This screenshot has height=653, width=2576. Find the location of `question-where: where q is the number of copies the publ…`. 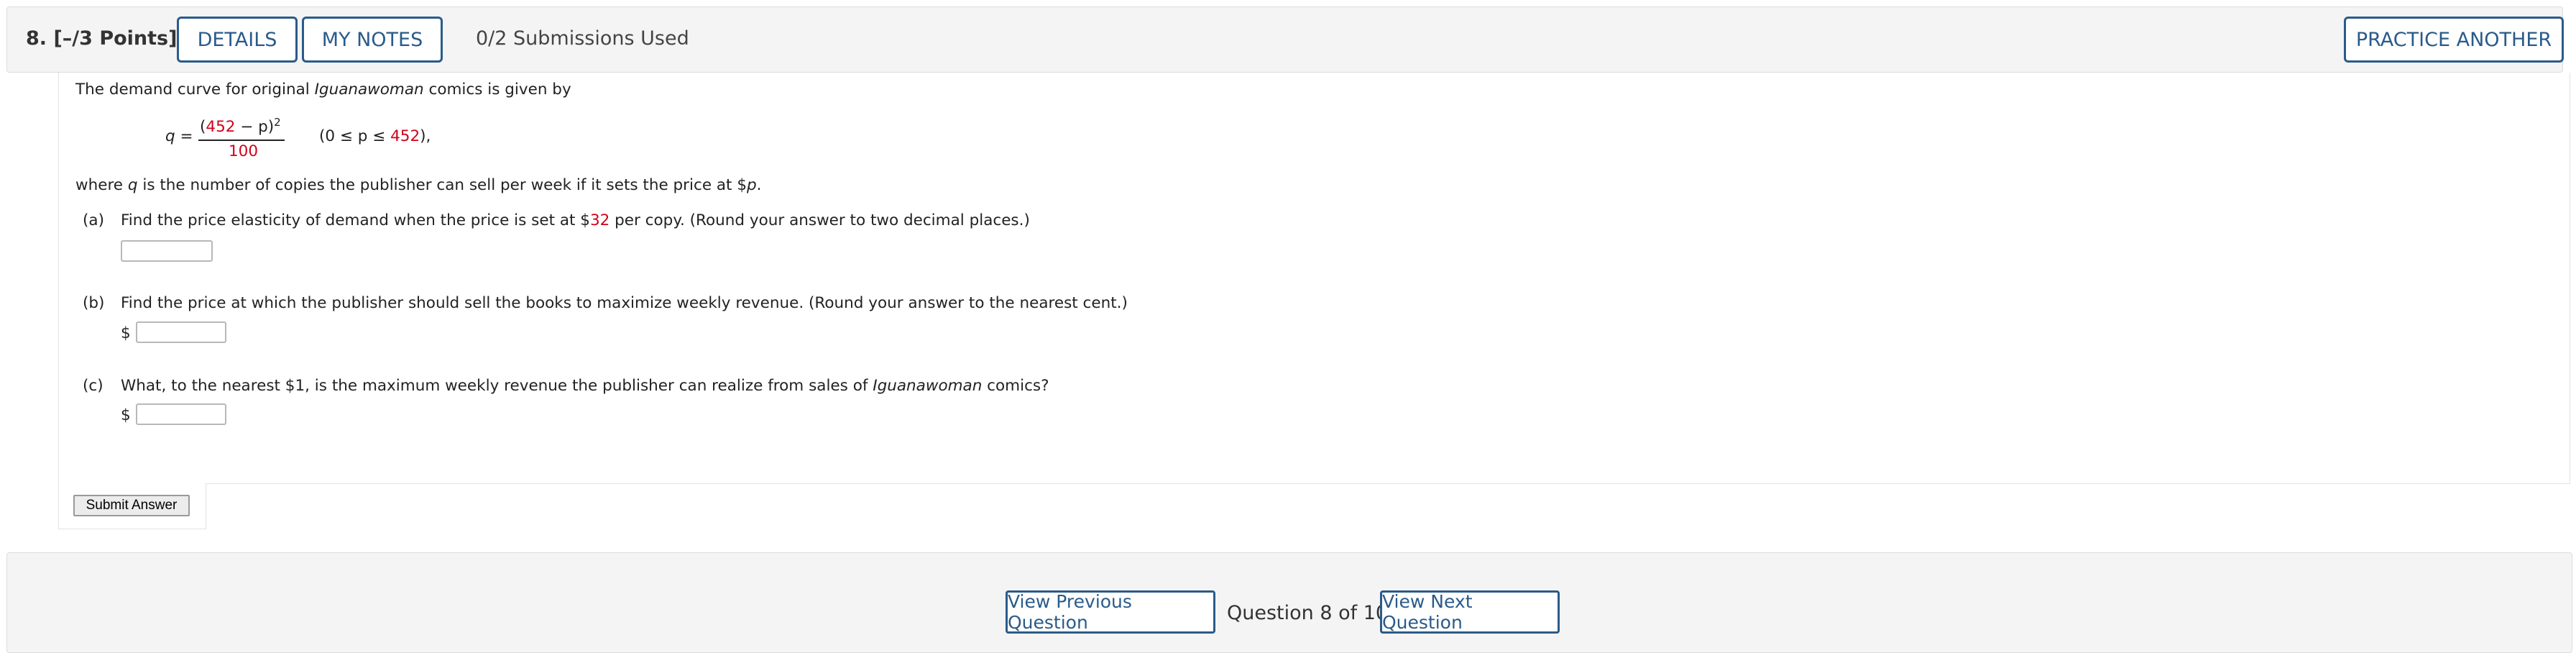

question-where: where q is the number of copies the publ… is located at coordinates (418, 185).